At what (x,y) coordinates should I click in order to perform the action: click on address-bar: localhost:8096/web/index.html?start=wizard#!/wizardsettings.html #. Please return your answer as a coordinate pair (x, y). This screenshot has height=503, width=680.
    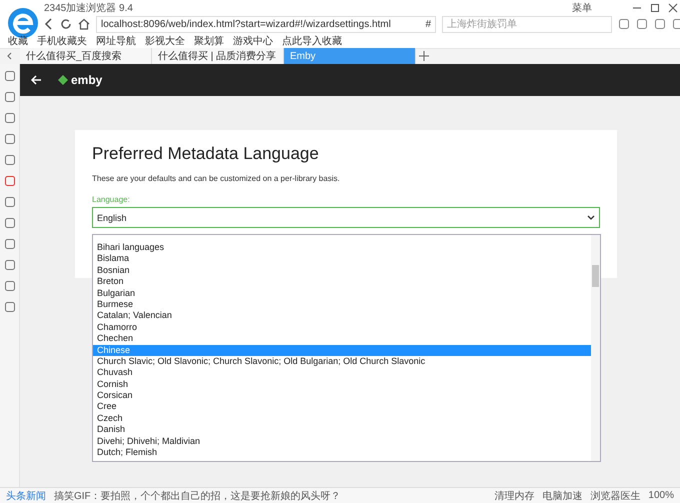
    Looking at the image, I should click on (266, 24).